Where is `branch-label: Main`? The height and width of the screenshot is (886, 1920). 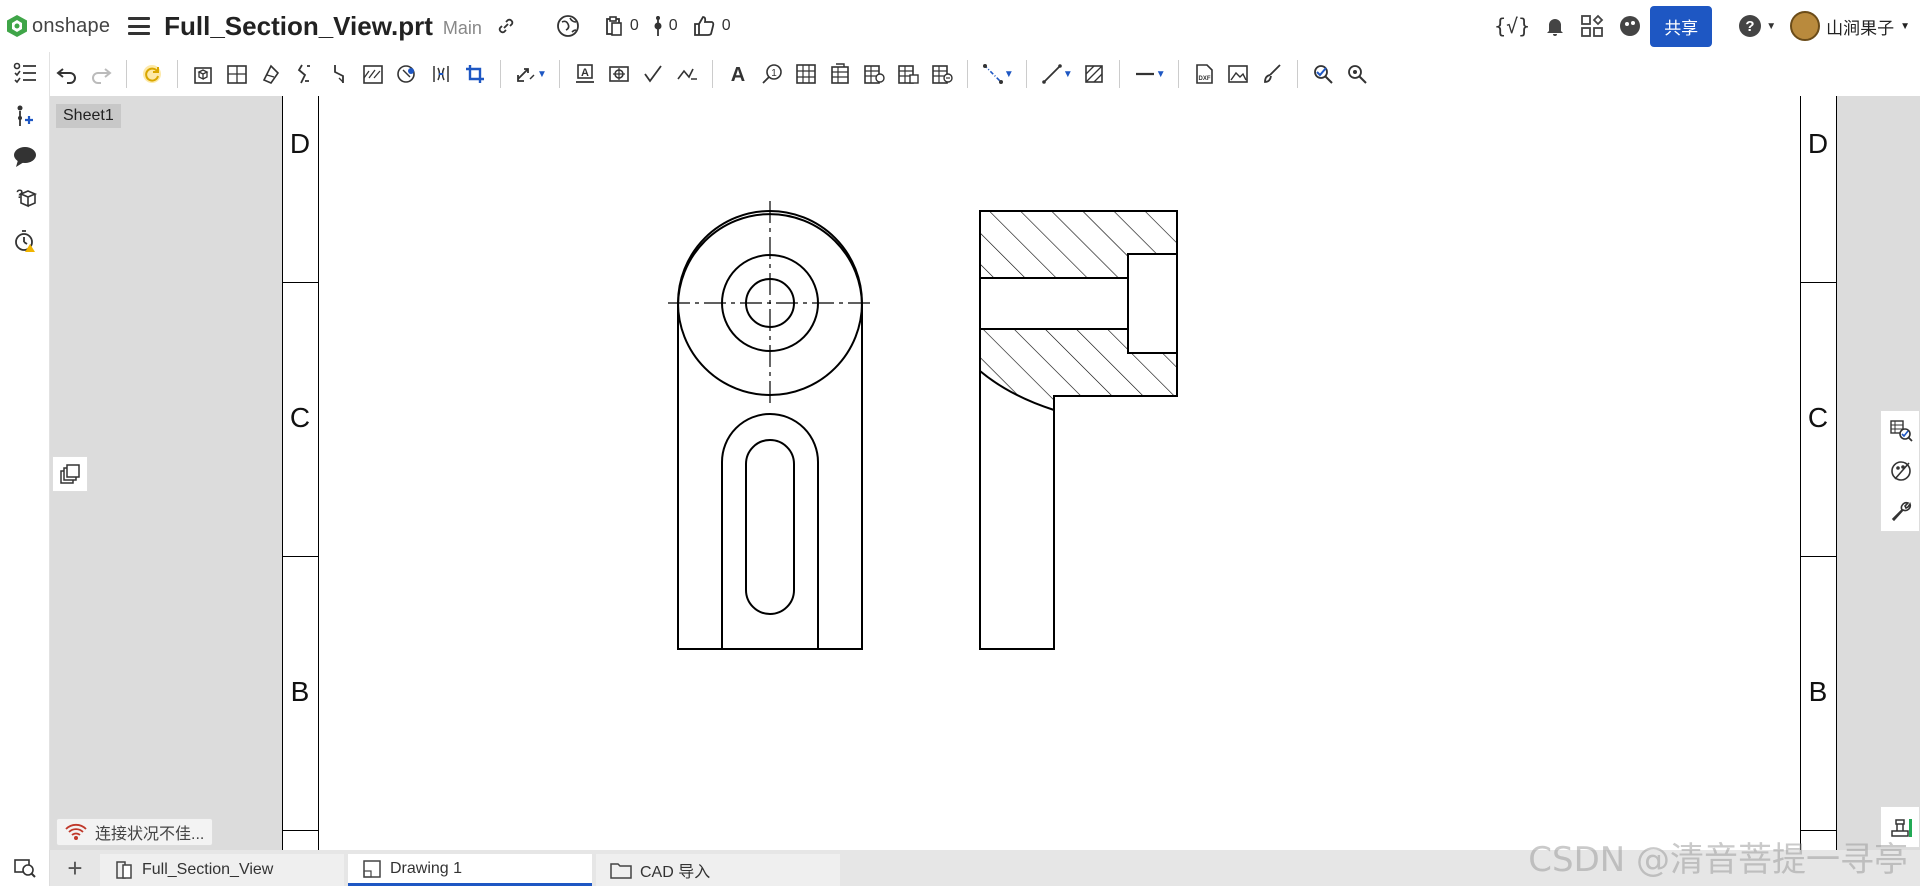 branch-label: Main is located at coordinates (462, 28).